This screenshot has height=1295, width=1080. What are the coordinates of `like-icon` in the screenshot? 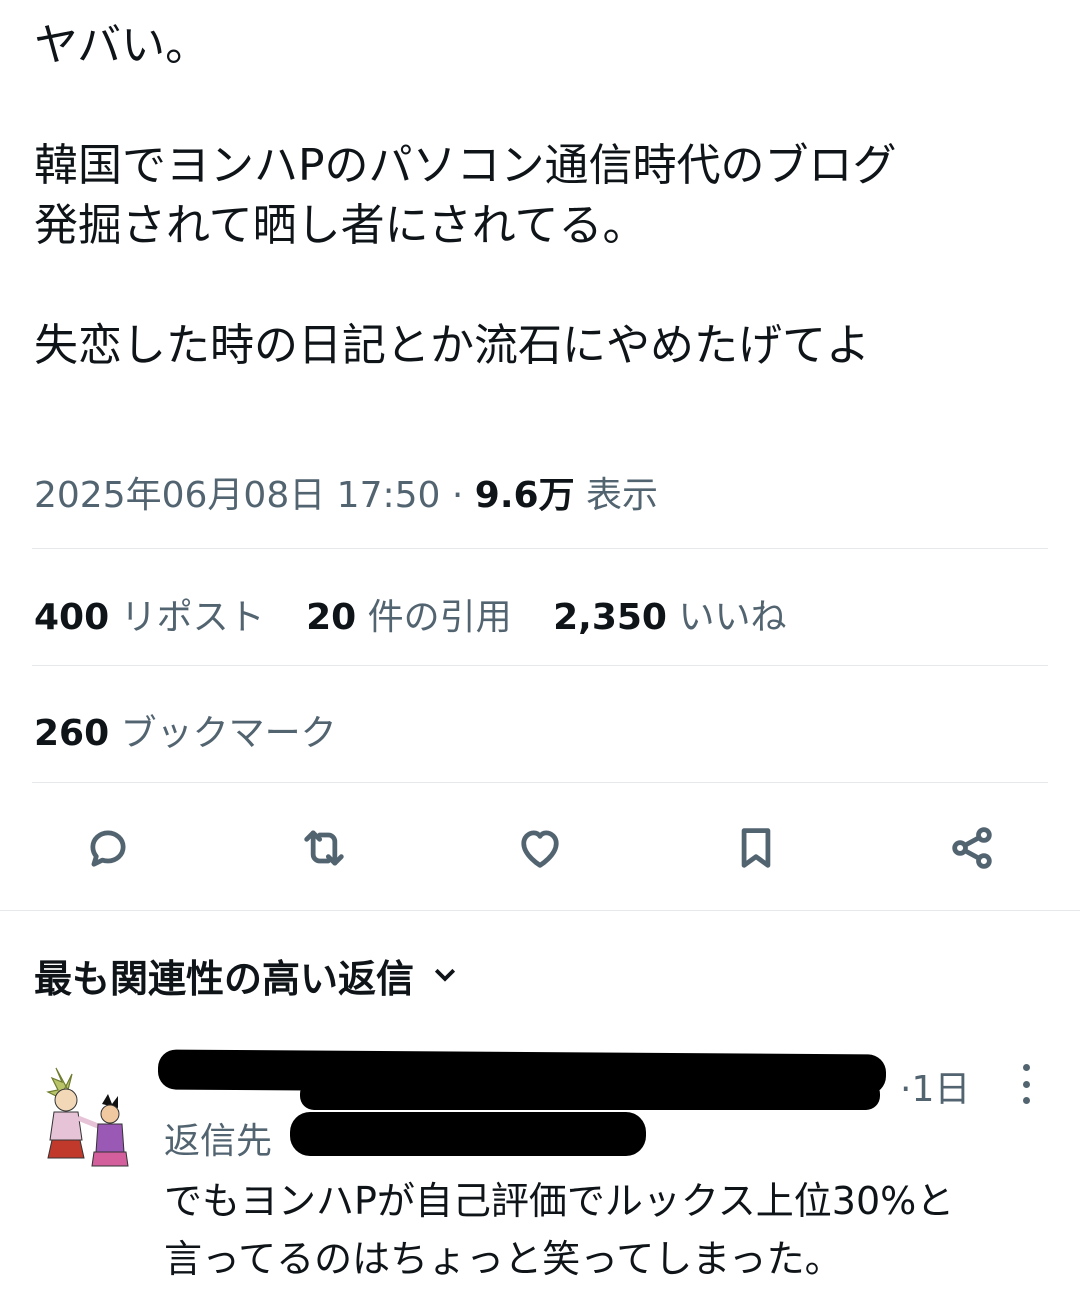 It's located at (540, 849).